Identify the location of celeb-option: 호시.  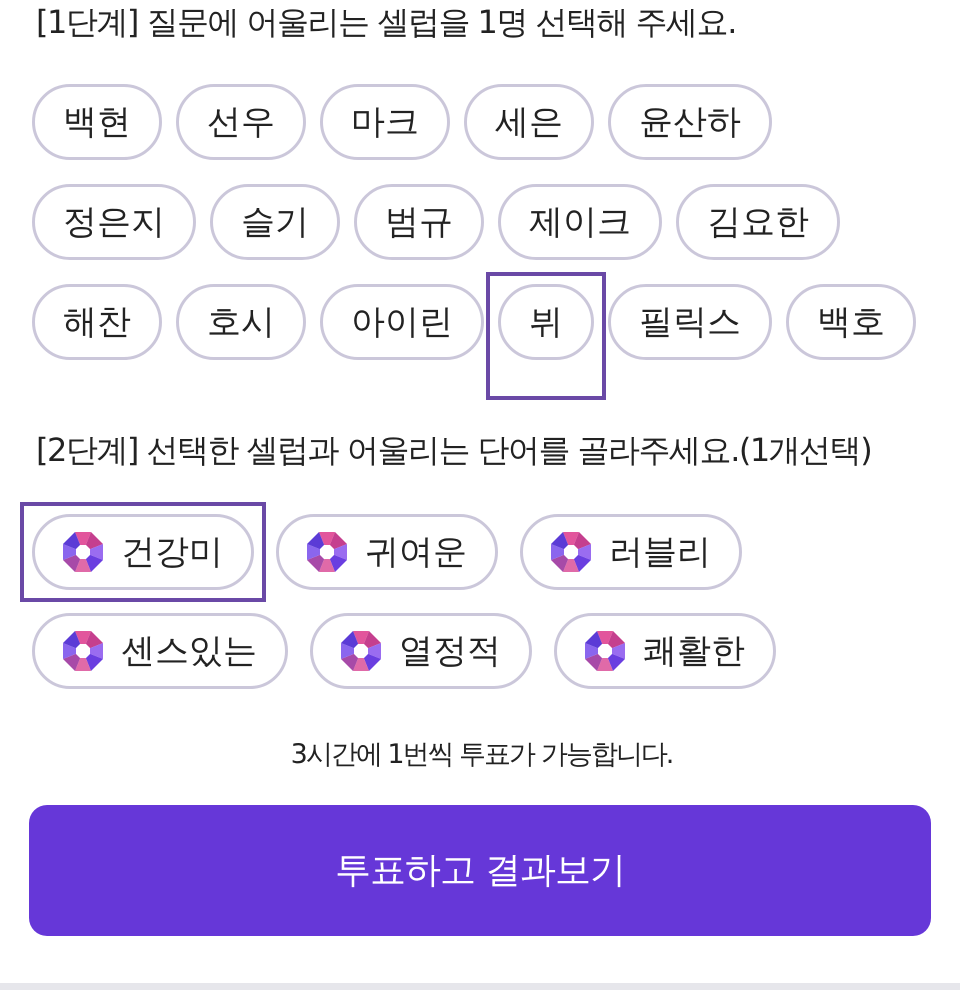
(241, 322).